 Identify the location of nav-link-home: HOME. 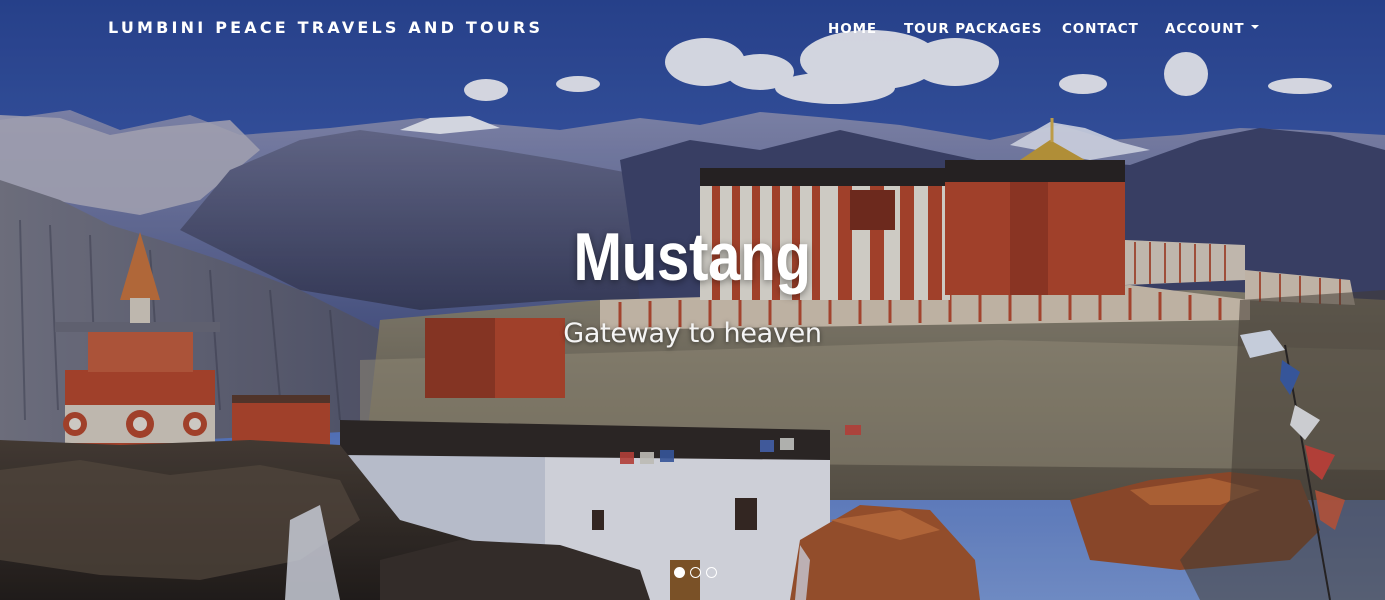
(852, 29).